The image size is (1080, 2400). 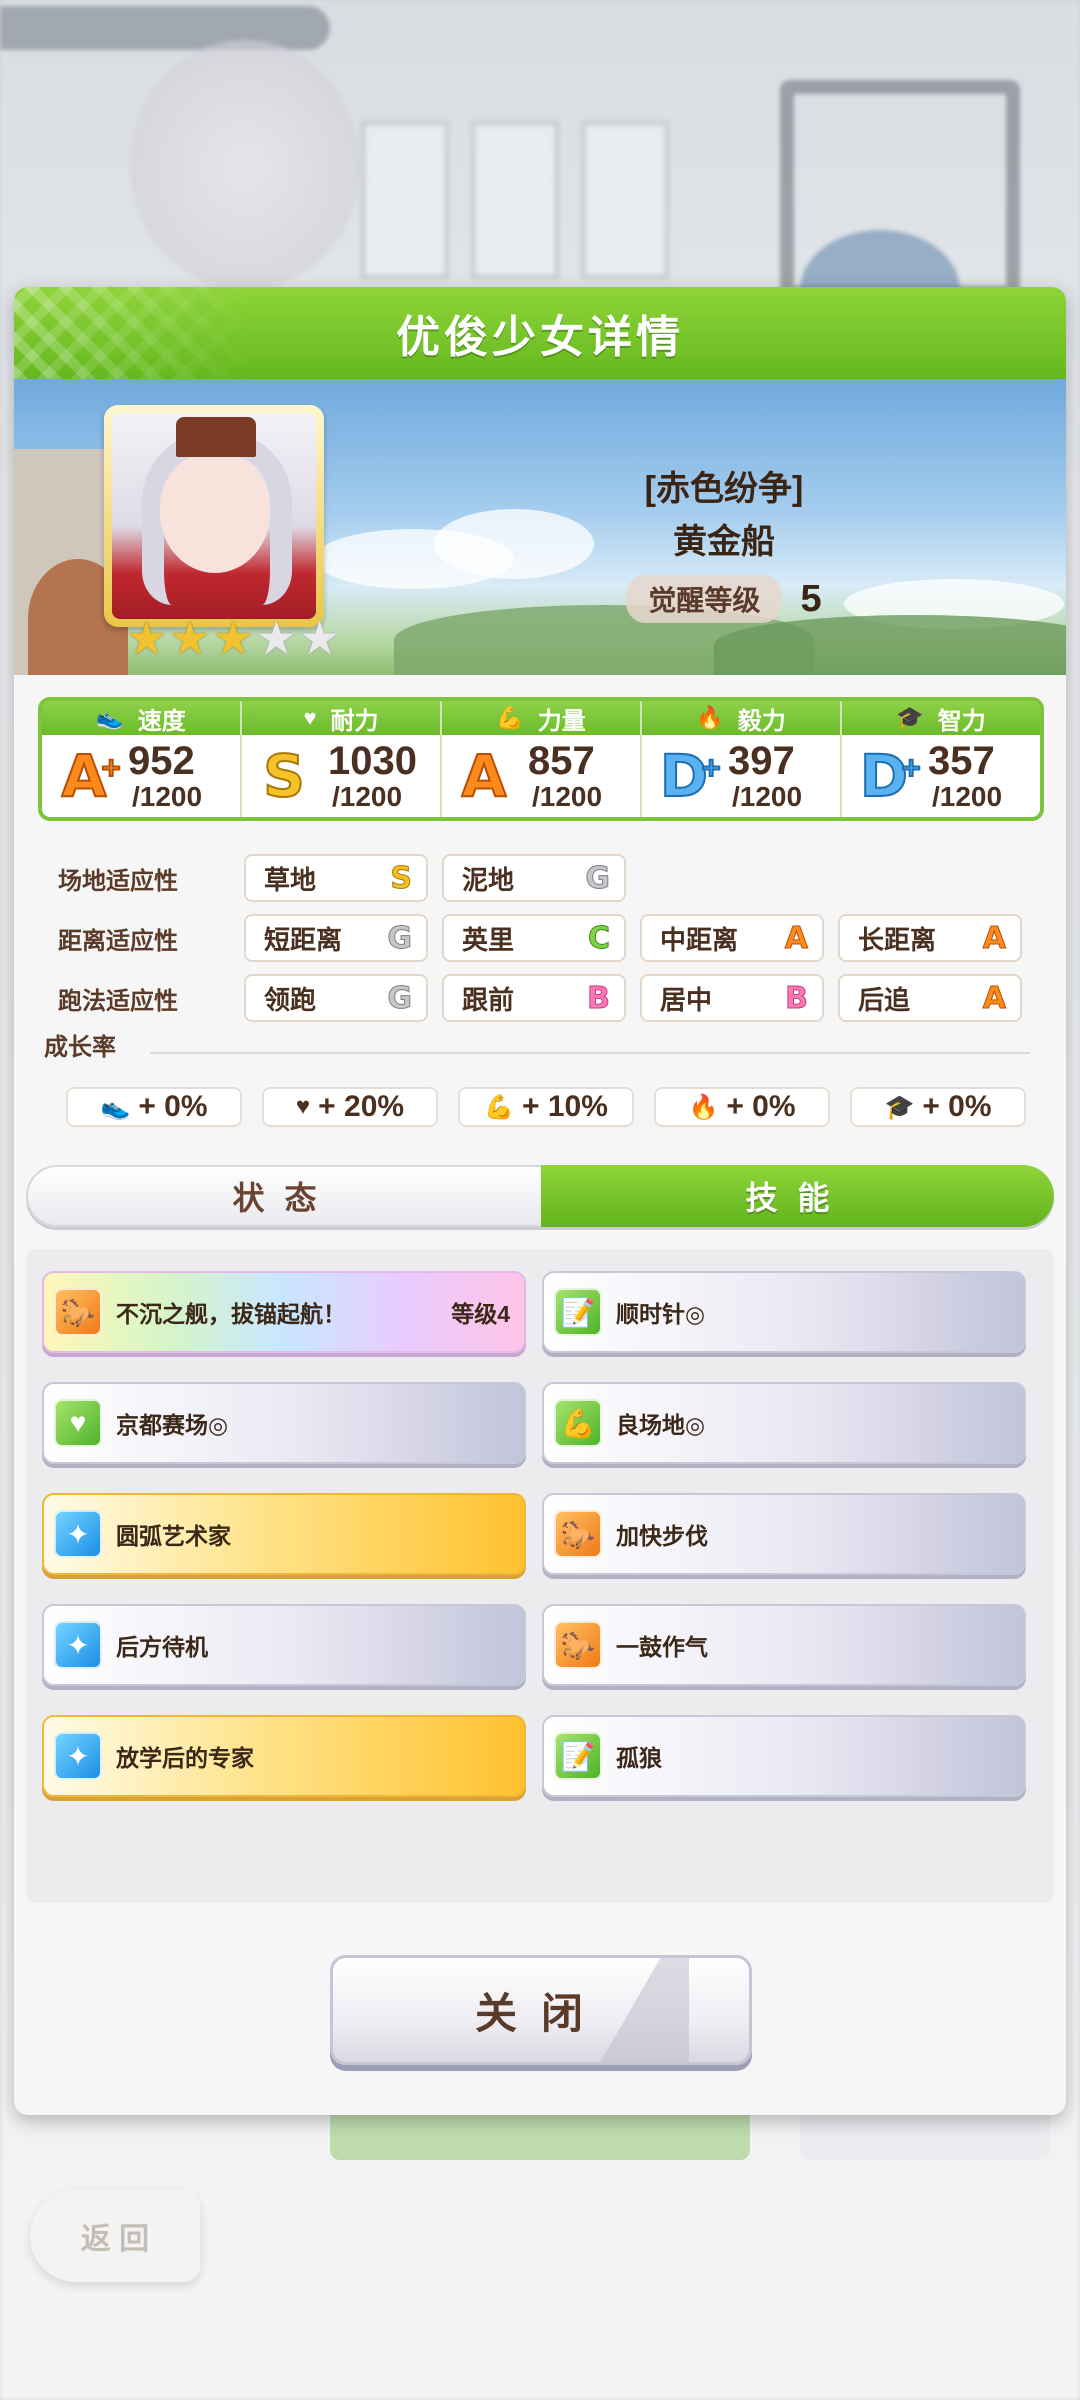 What do you see at coordinates (354, 721) in the screenshot?
I see `stat-label: 耐力` at bounding box center [354, 721].